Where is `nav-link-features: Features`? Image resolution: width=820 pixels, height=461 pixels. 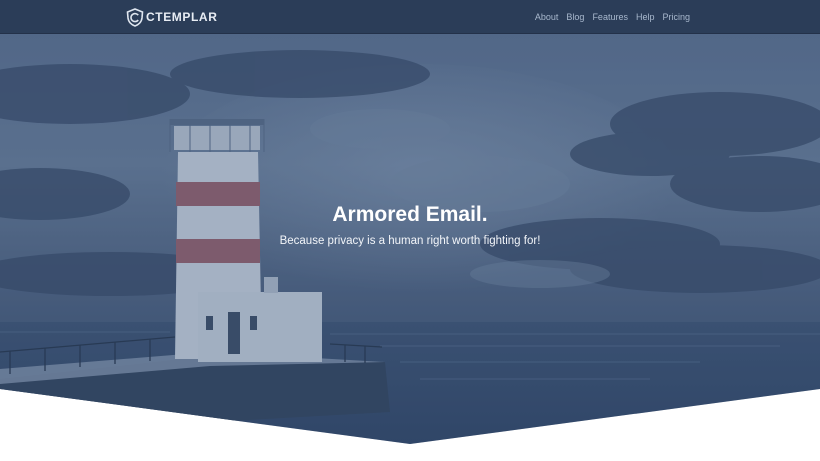
nav-link-features: Features is located at coordinates (610, 17).